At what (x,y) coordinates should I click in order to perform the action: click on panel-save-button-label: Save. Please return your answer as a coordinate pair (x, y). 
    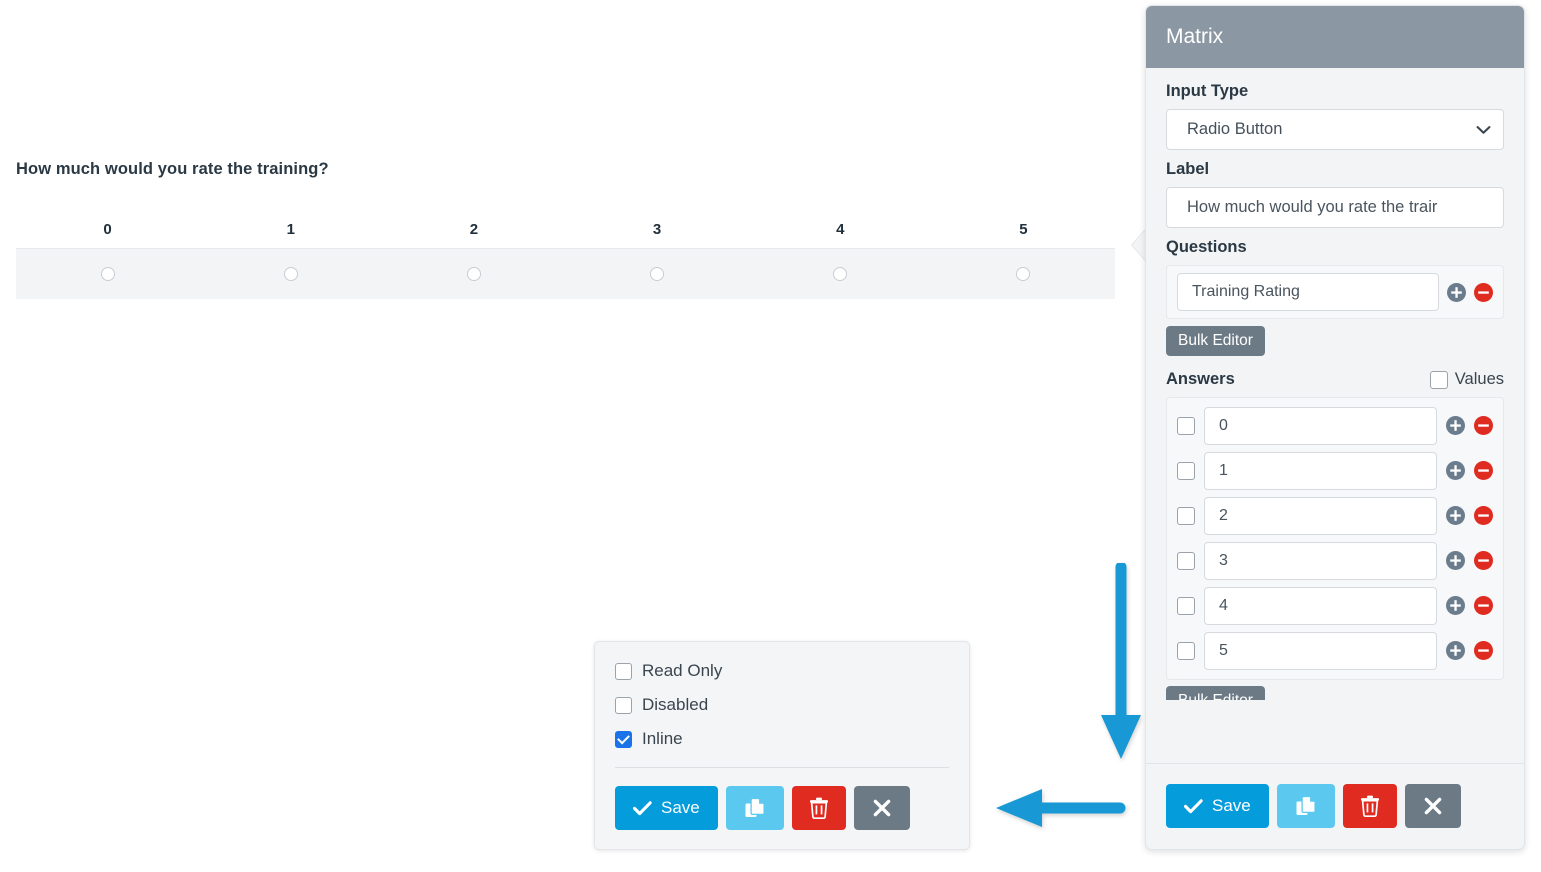
    Looking at the image, I should click on (1231, 805).